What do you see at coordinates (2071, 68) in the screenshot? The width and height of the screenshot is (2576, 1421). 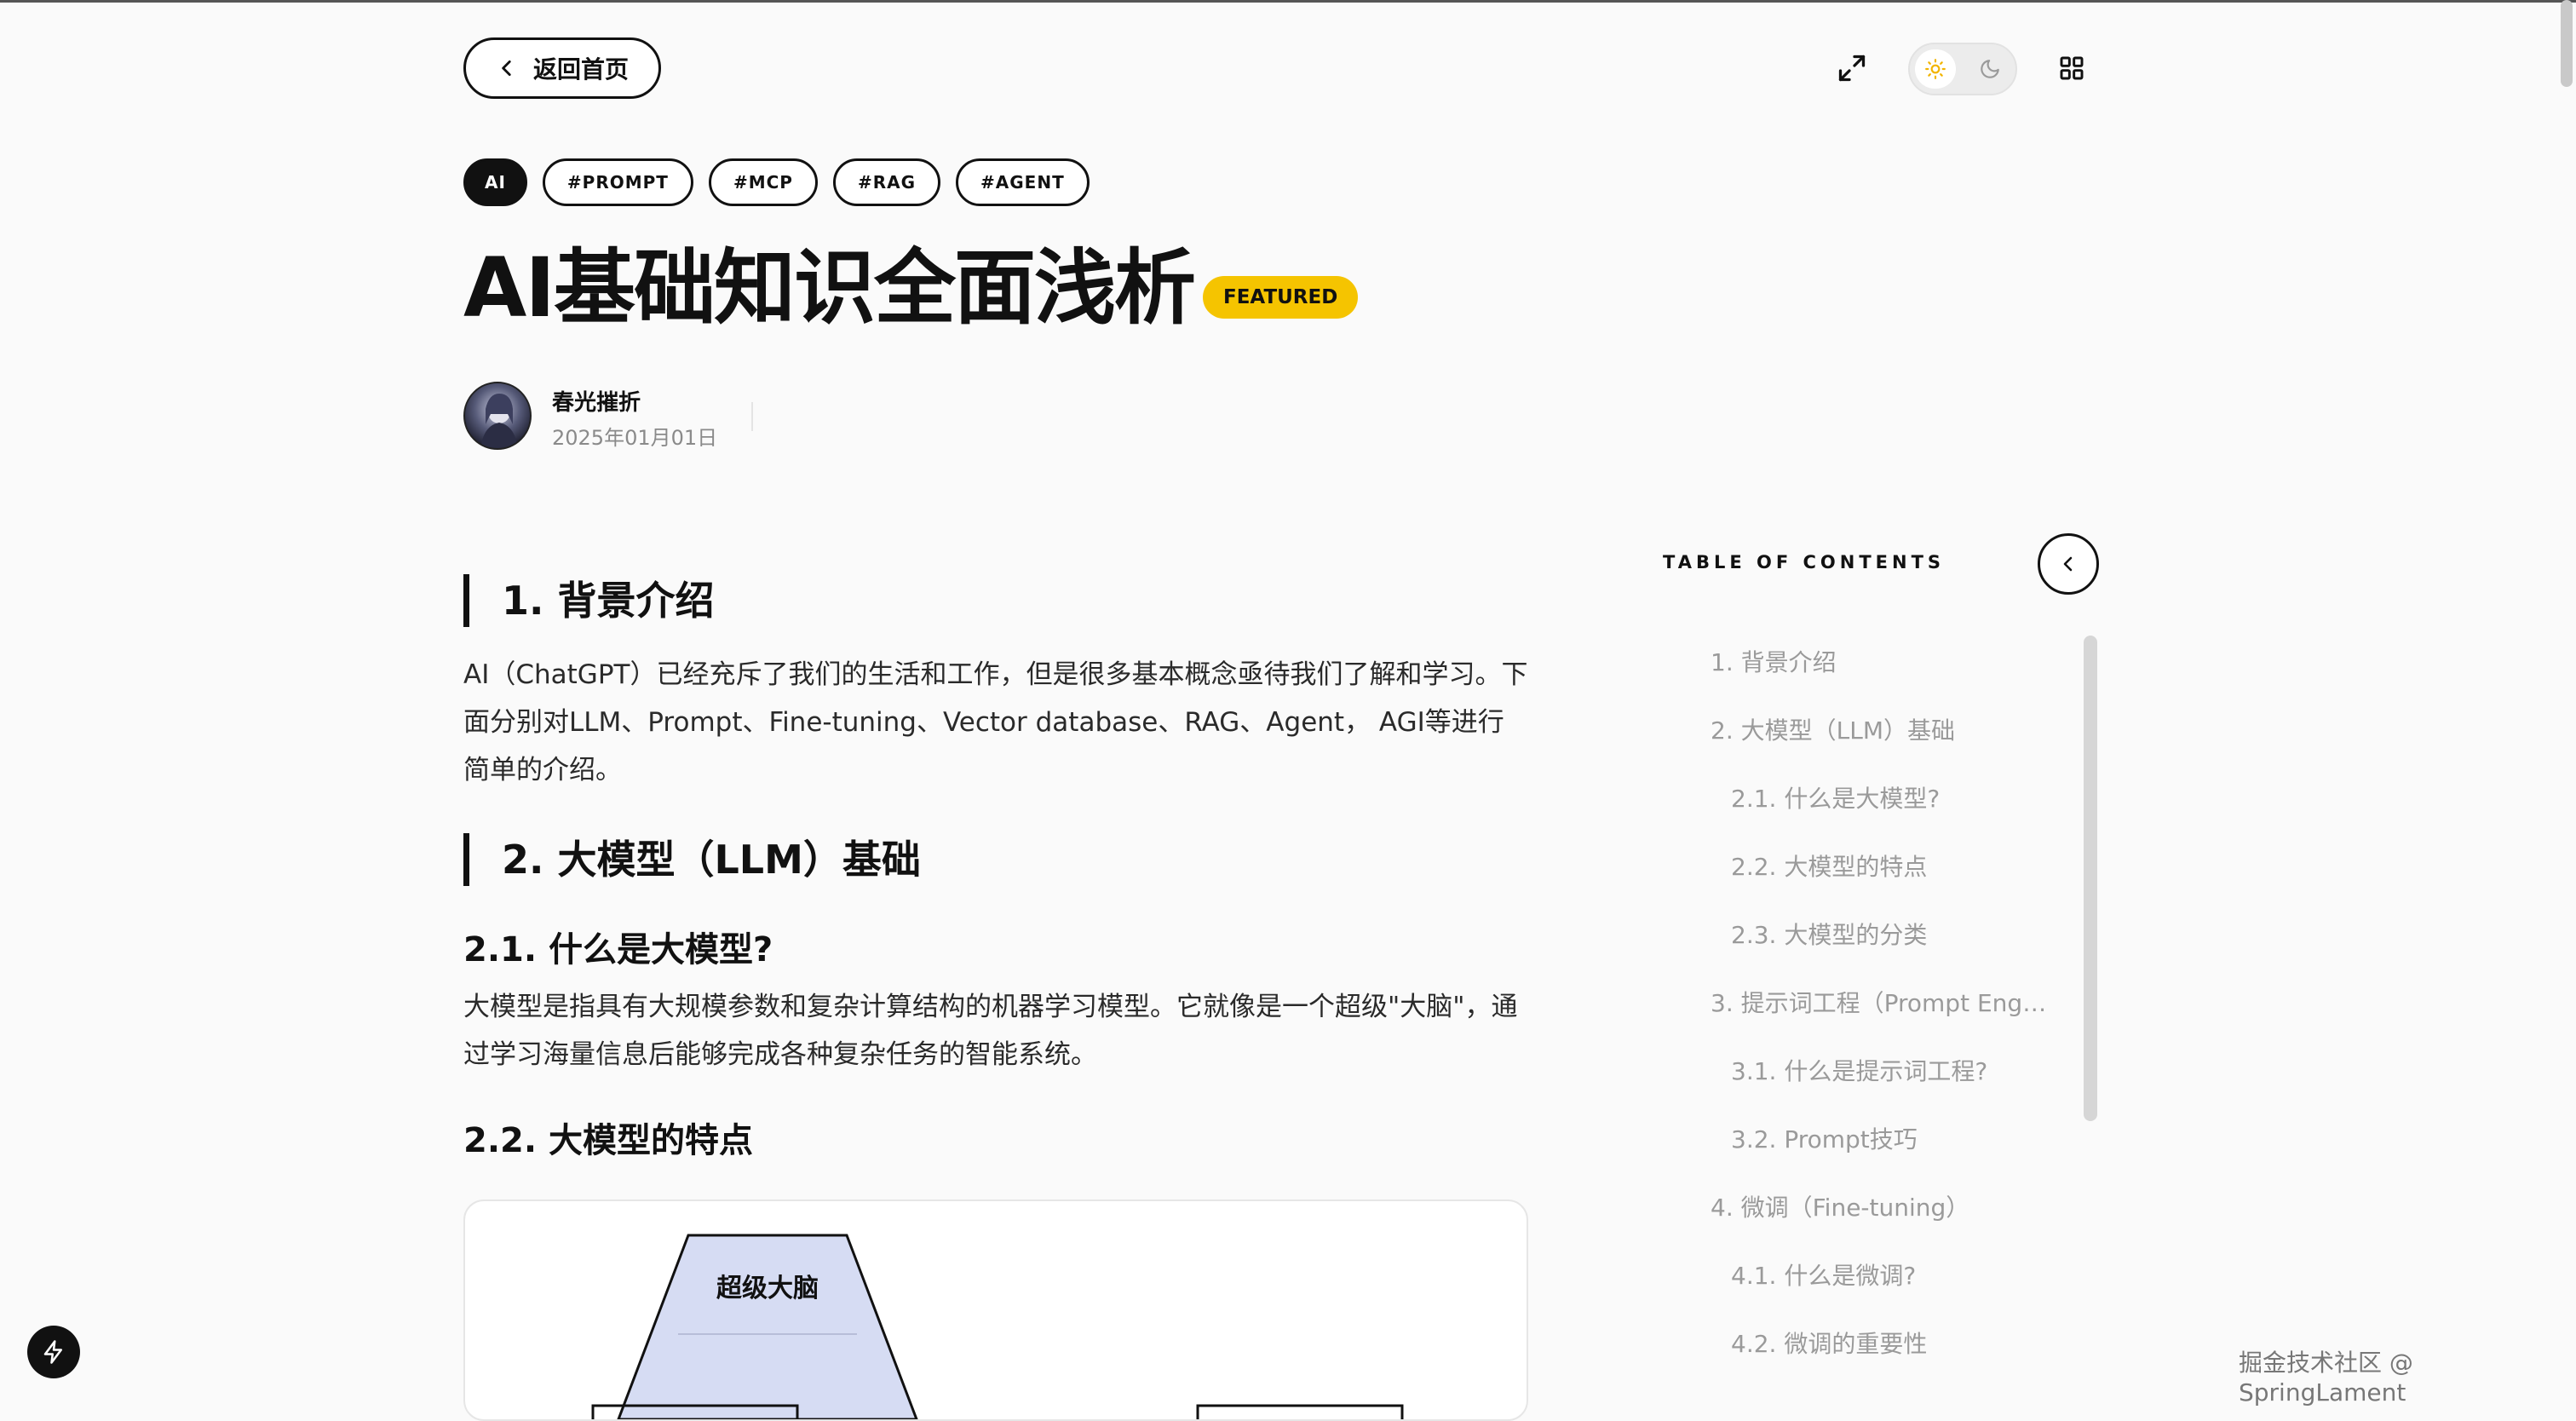 I see `grid-icon` at bounding box center [2071, 68].